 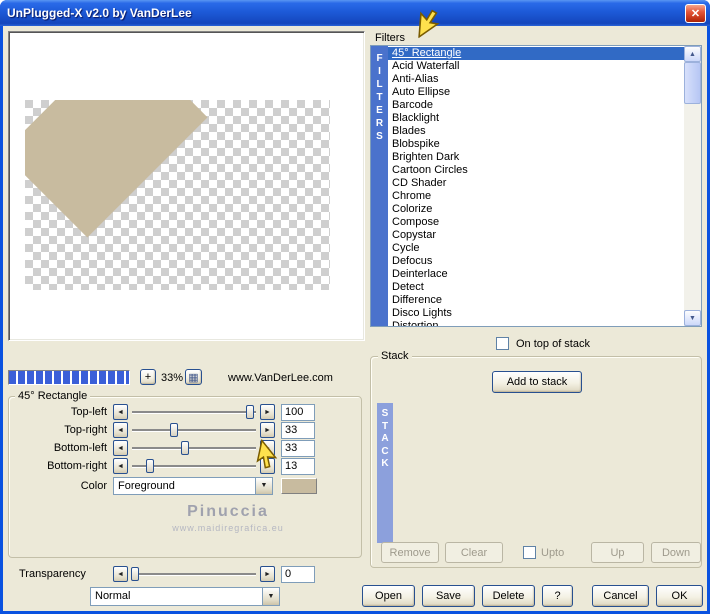 I want to click on filter-item: Detect, so click(x=536, y=287).